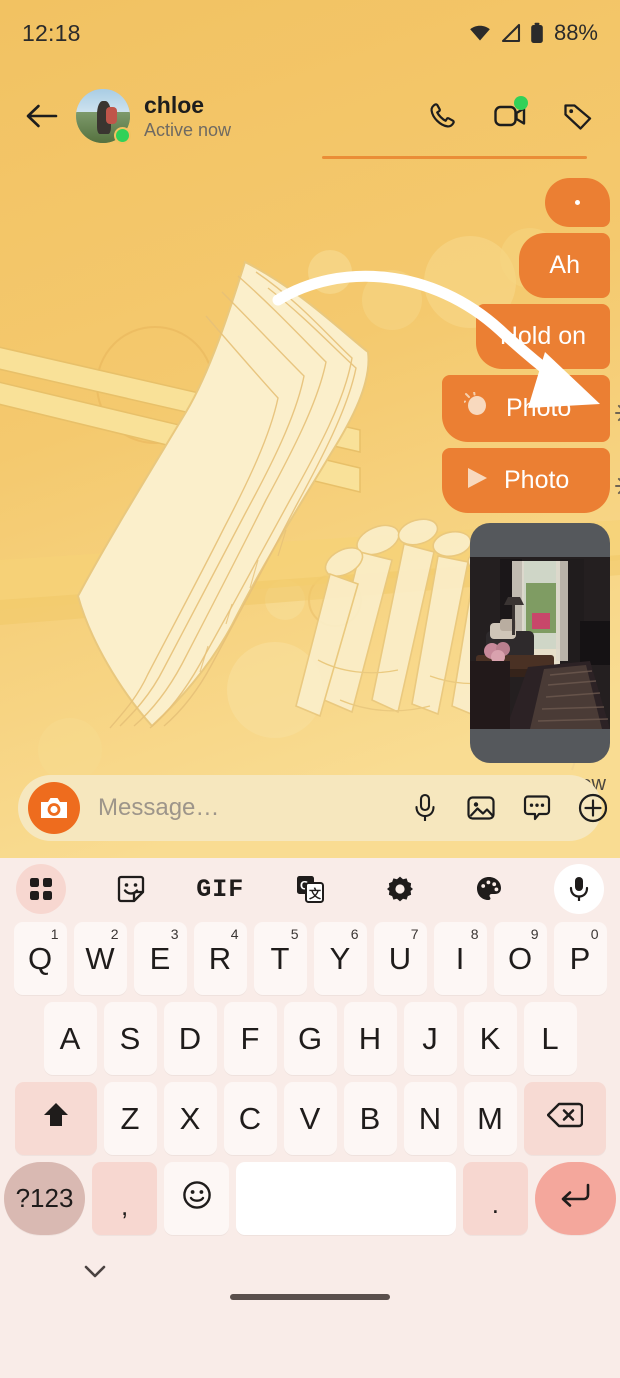 The image size is (620, 1378). What do you see at coordinates (95, 1274) in the screenshot?
I see `chevron-down-icon` at bounding box center [95, 1274].